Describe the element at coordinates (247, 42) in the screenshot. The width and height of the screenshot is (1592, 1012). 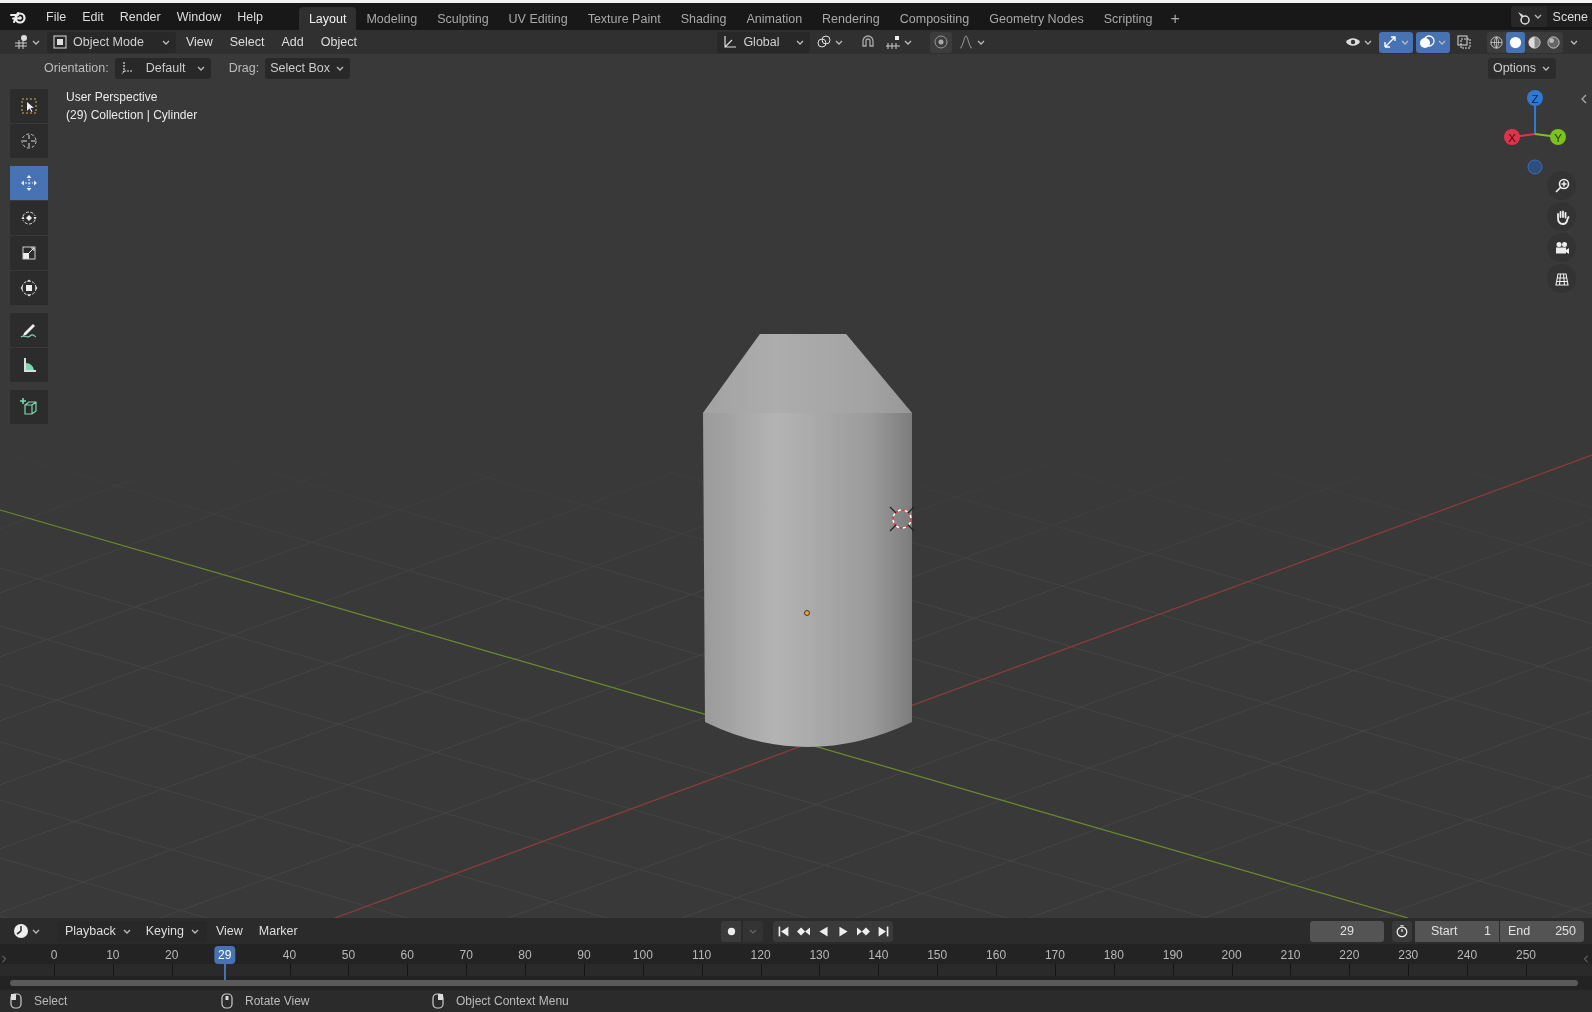
I see `menu-item: Select` at that location.